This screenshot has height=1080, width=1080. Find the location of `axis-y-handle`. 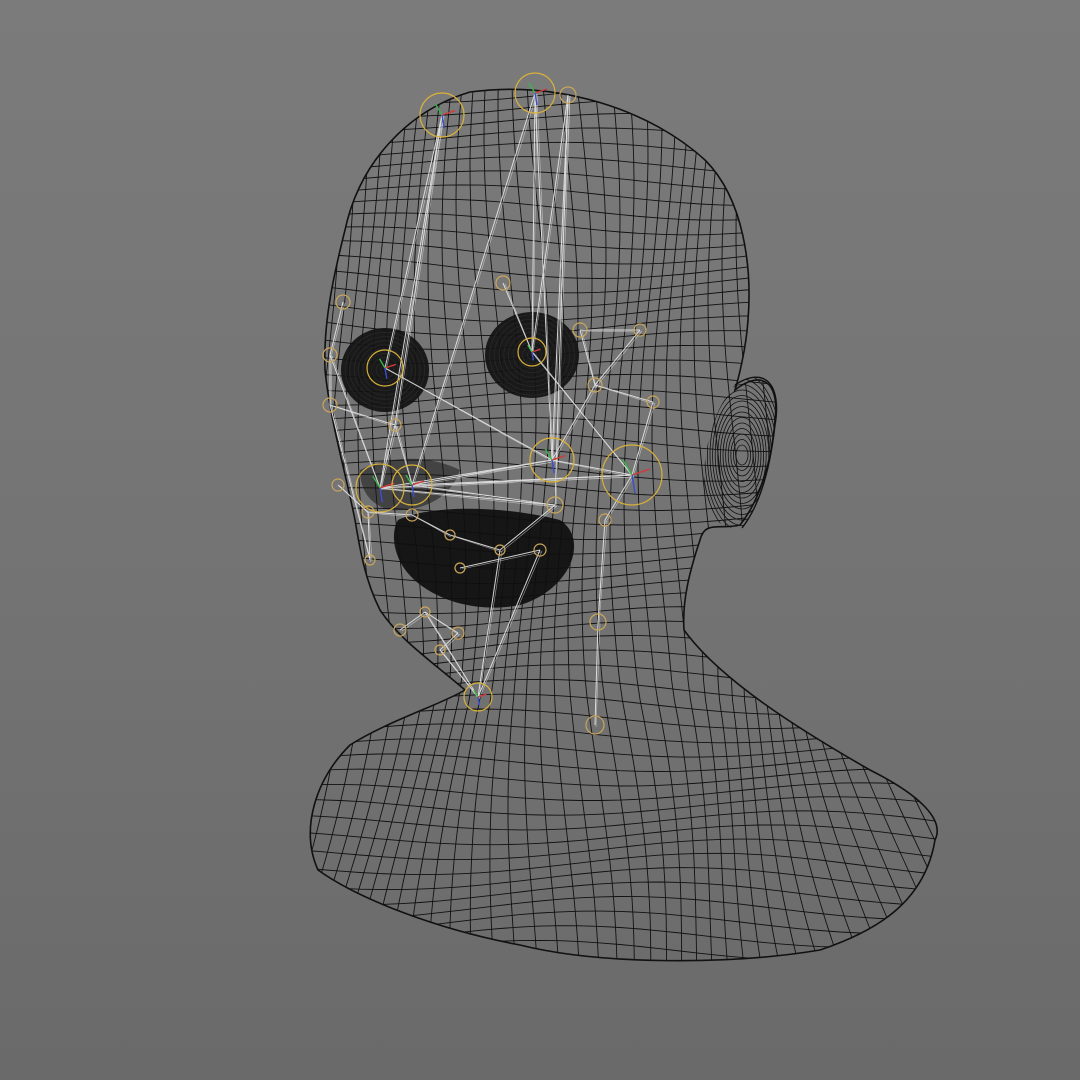

axis-y-handle is located at coordinates (532, 88).